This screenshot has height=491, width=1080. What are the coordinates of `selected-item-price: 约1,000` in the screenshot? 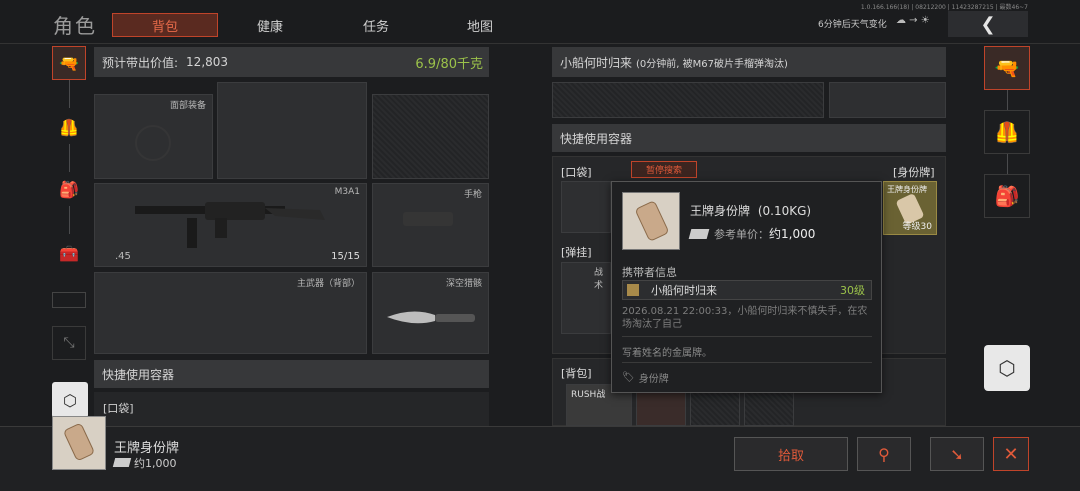 It's located at (155, 463).